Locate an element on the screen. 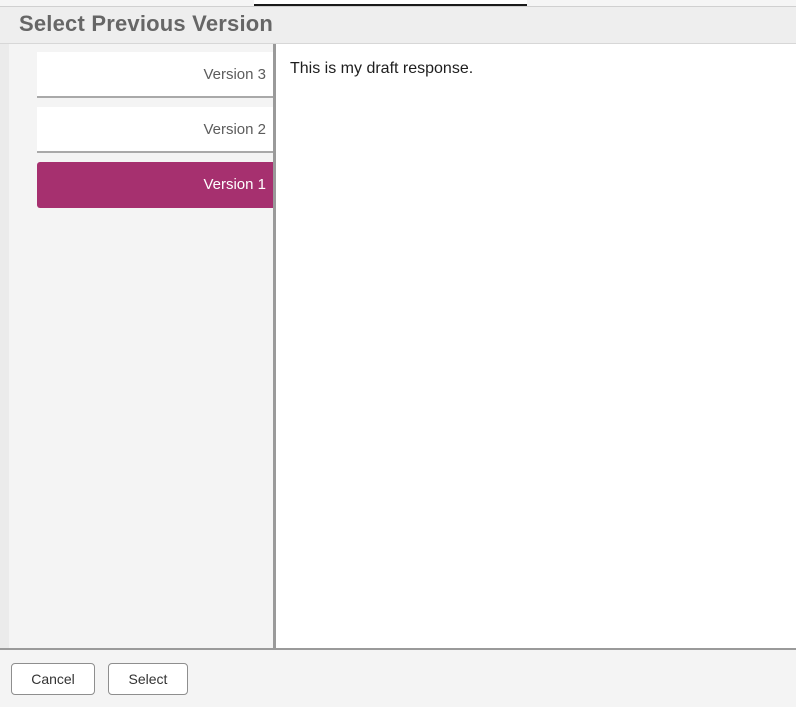  dialog-title-bar: Select Previous Version is located at coordinates (398, 25).